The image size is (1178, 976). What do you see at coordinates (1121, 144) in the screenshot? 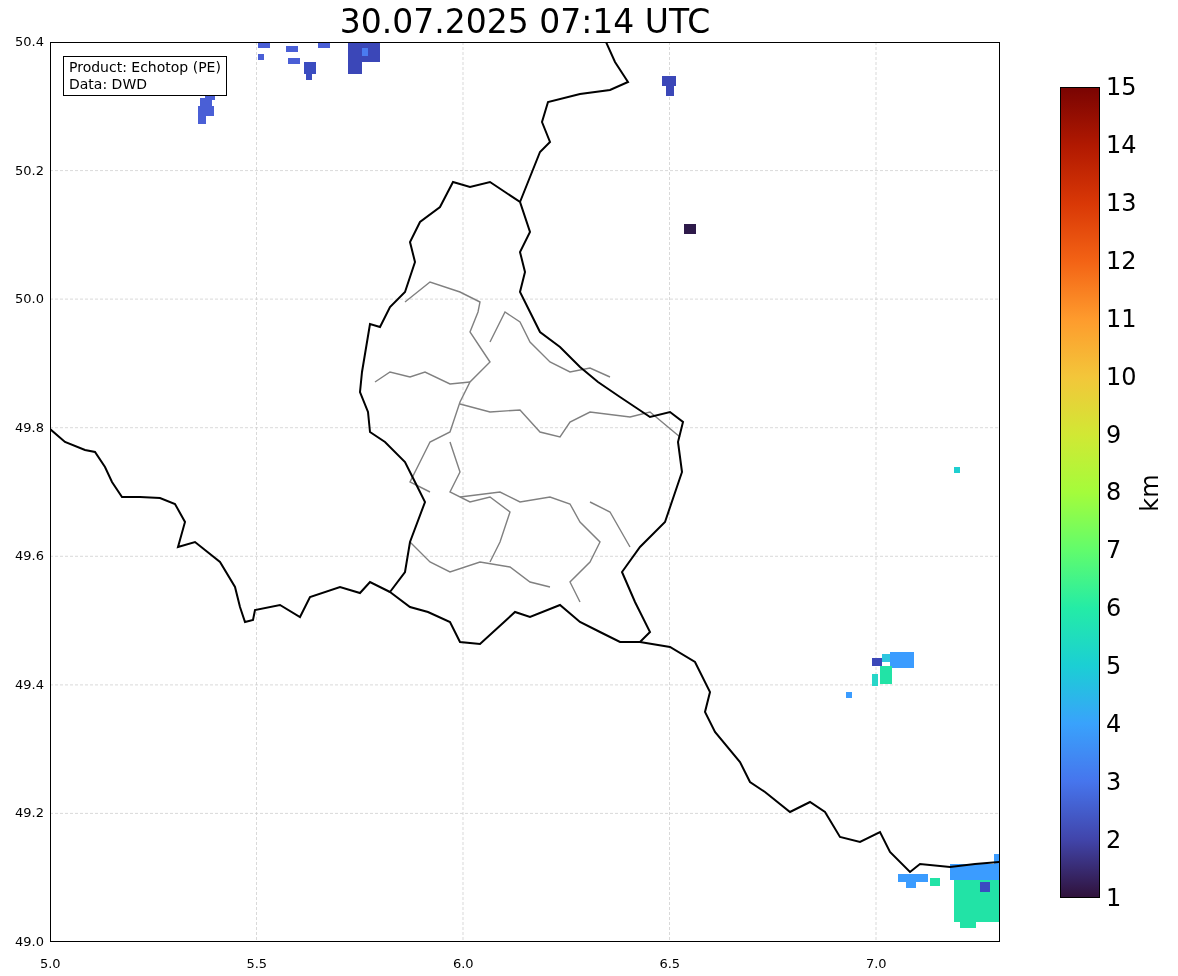
I see `colorbar-tick-label: 14` at bounding box center [1121, 144].